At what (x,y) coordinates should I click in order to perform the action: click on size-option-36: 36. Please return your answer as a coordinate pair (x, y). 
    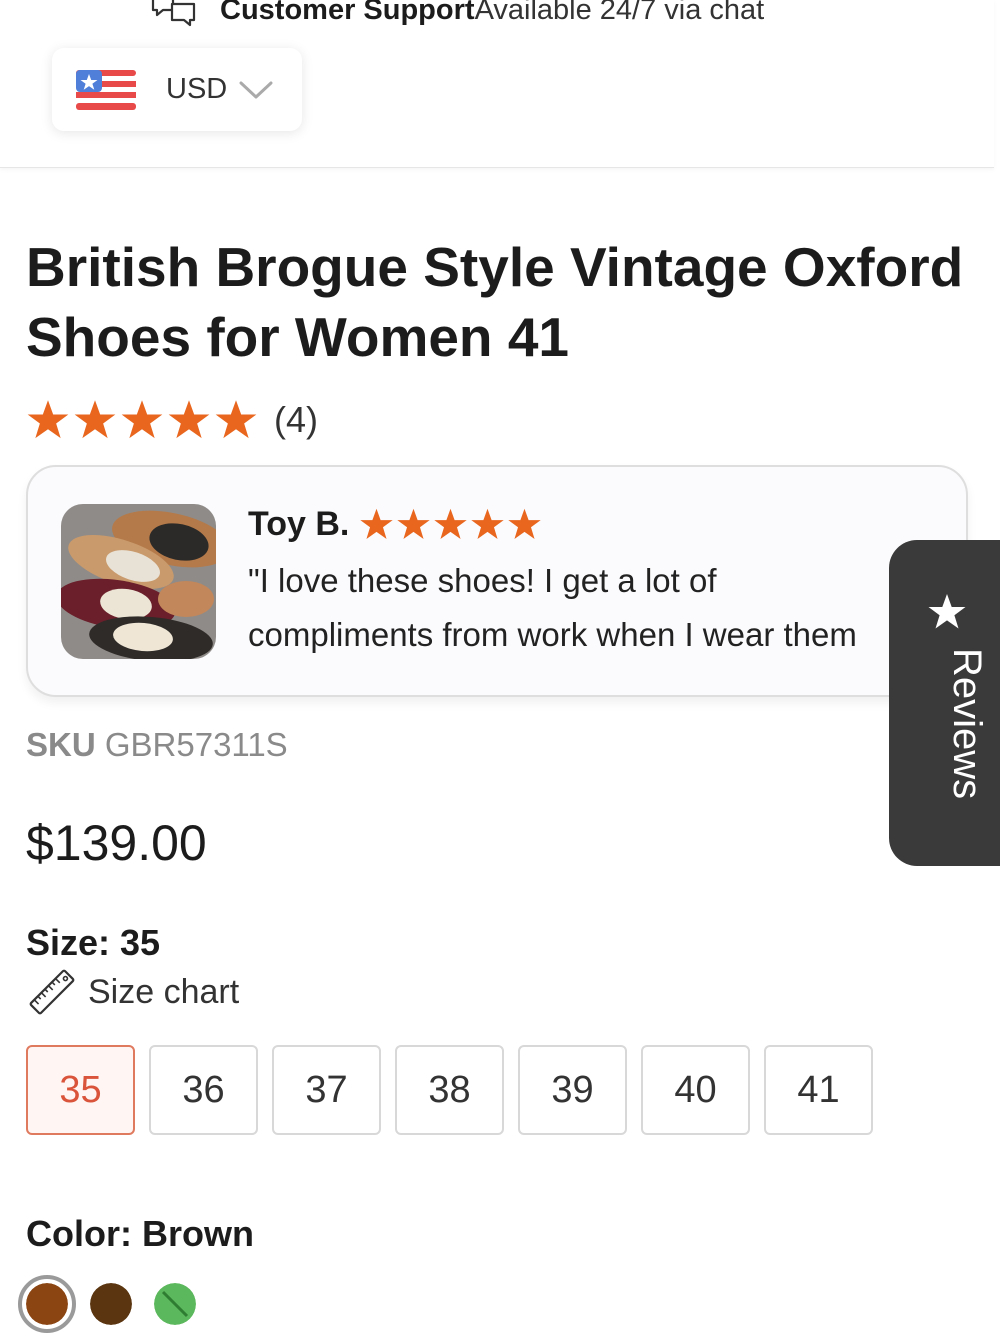
    Looking at the image, I should click on (203, 1090).